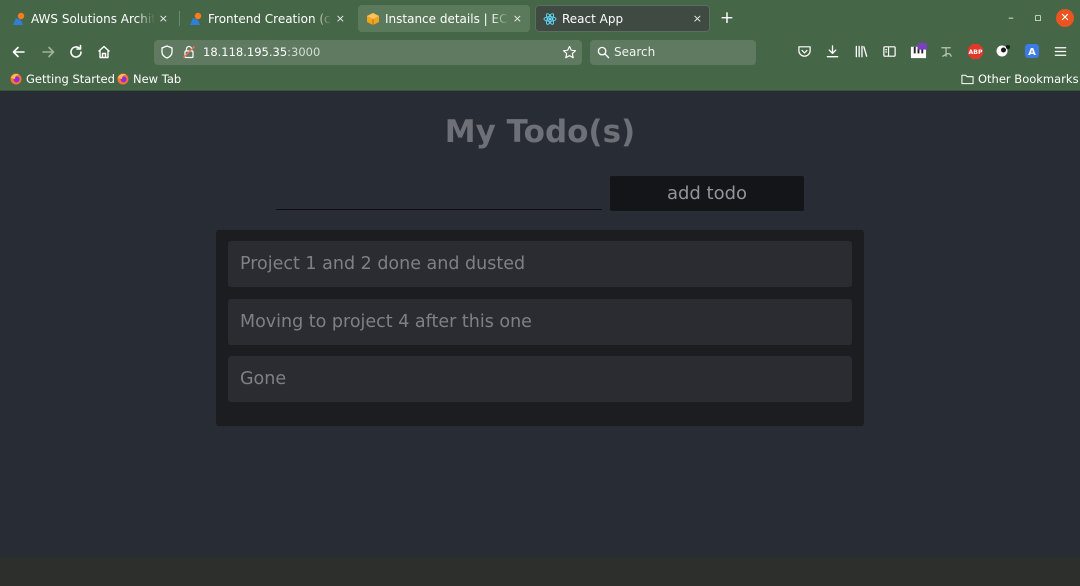 This screenshot has width=1080, height=586. What do you see at coordinates (540, 132) in the screenshot?
I see `page-title: My Todo(s)` at bounding box center [540, 132].